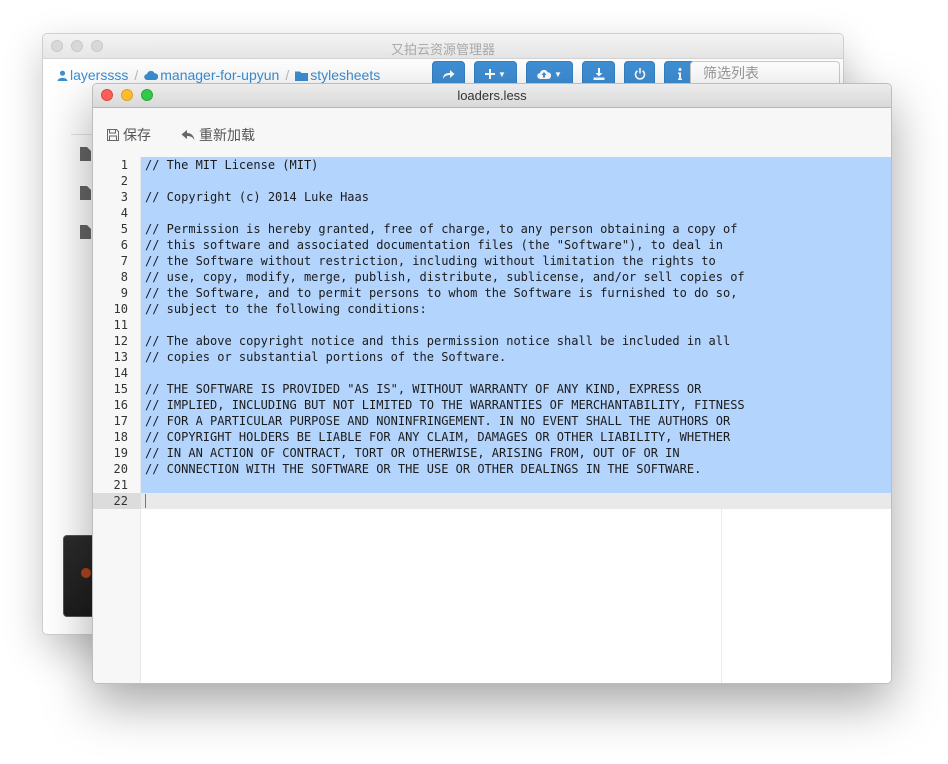  I want to click on line-number: 6, so click(124, 245).